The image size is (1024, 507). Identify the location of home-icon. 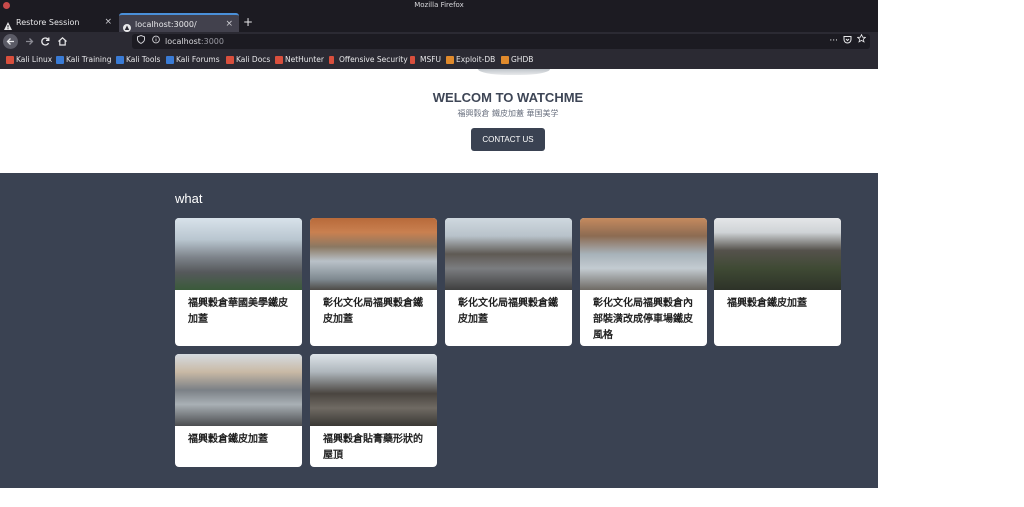
(62, 41).